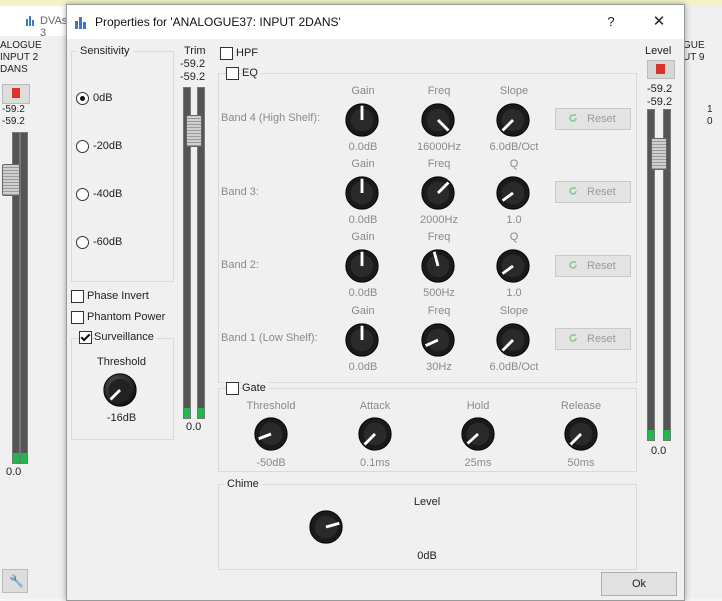  What do you see at coordinates (478, 406) in the screenshot?
I see `gate-hold-label: Hold` at bounding box center [478, 406].